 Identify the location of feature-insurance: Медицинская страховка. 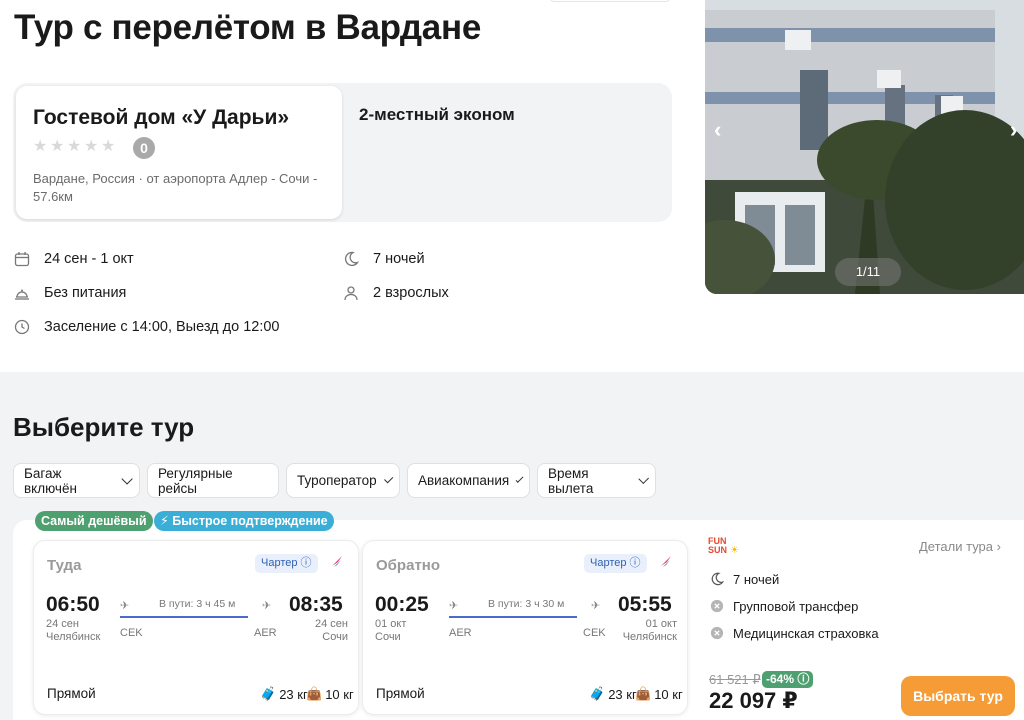
(794, 633).